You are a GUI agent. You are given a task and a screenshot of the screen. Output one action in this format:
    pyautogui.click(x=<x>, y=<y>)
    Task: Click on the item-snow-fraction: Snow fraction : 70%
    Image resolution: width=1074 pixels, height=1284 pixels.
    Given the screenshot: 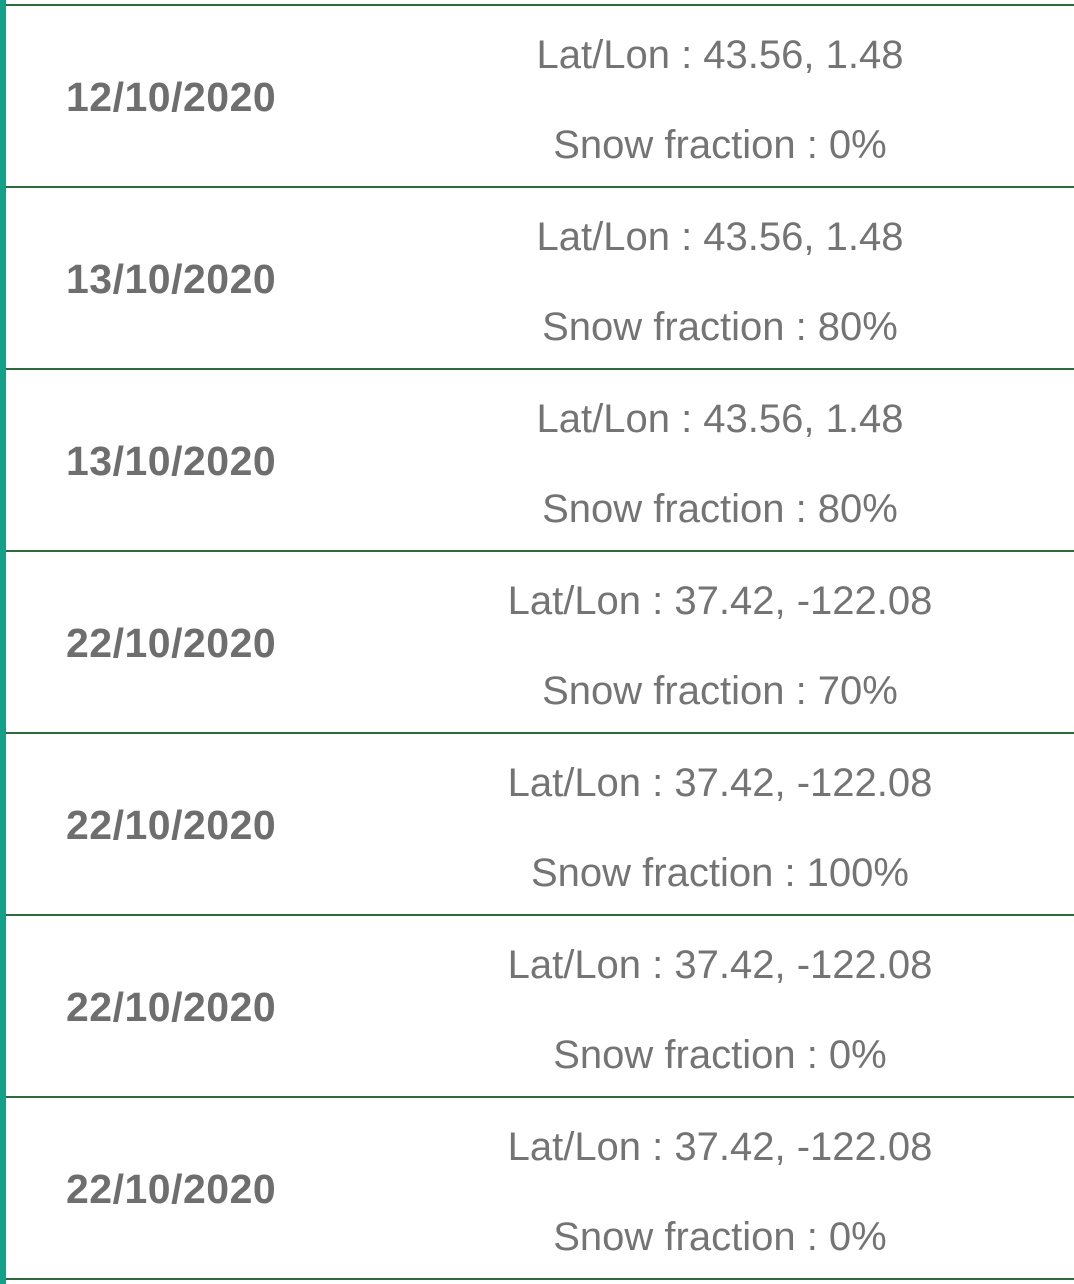 What is the action you would take?
    pyautogui.click(x=720, y=691)
    